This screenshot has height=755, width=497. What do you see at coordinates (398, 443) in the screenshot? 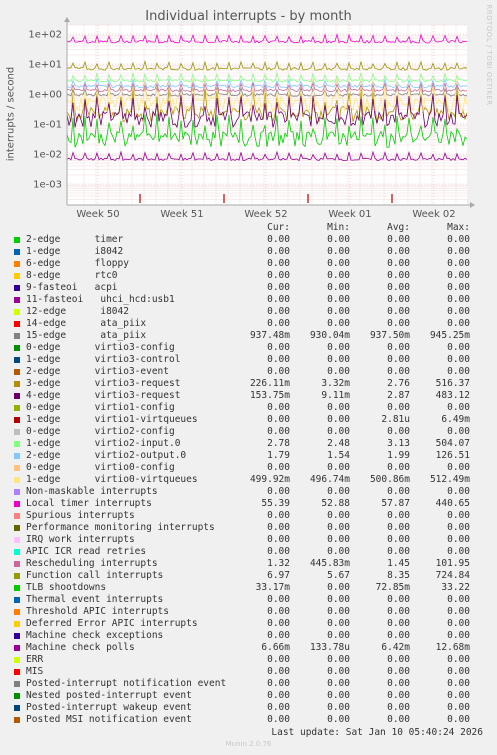
I see `legend-value-avg: 3.13` at bounding box center [398, 443].